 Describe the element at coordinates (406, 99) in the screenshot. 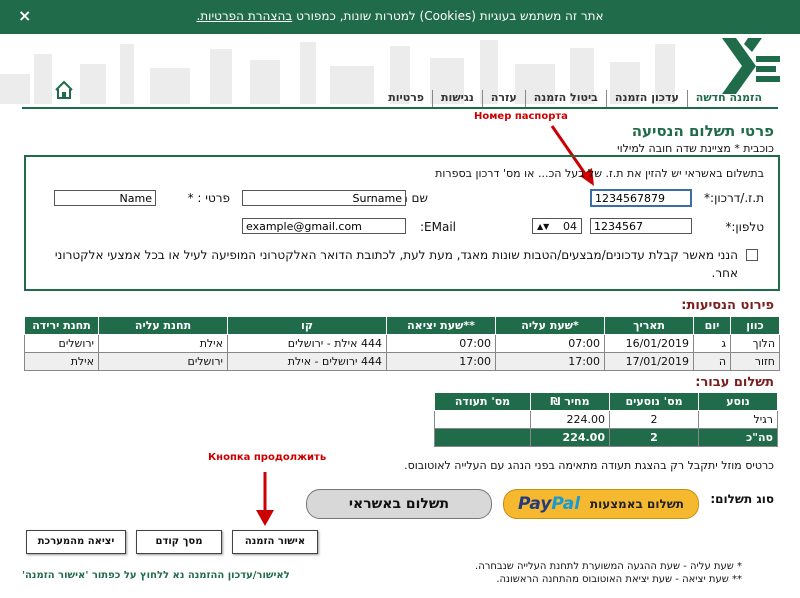

I see `tab-privacy: פרטיות` at that location.